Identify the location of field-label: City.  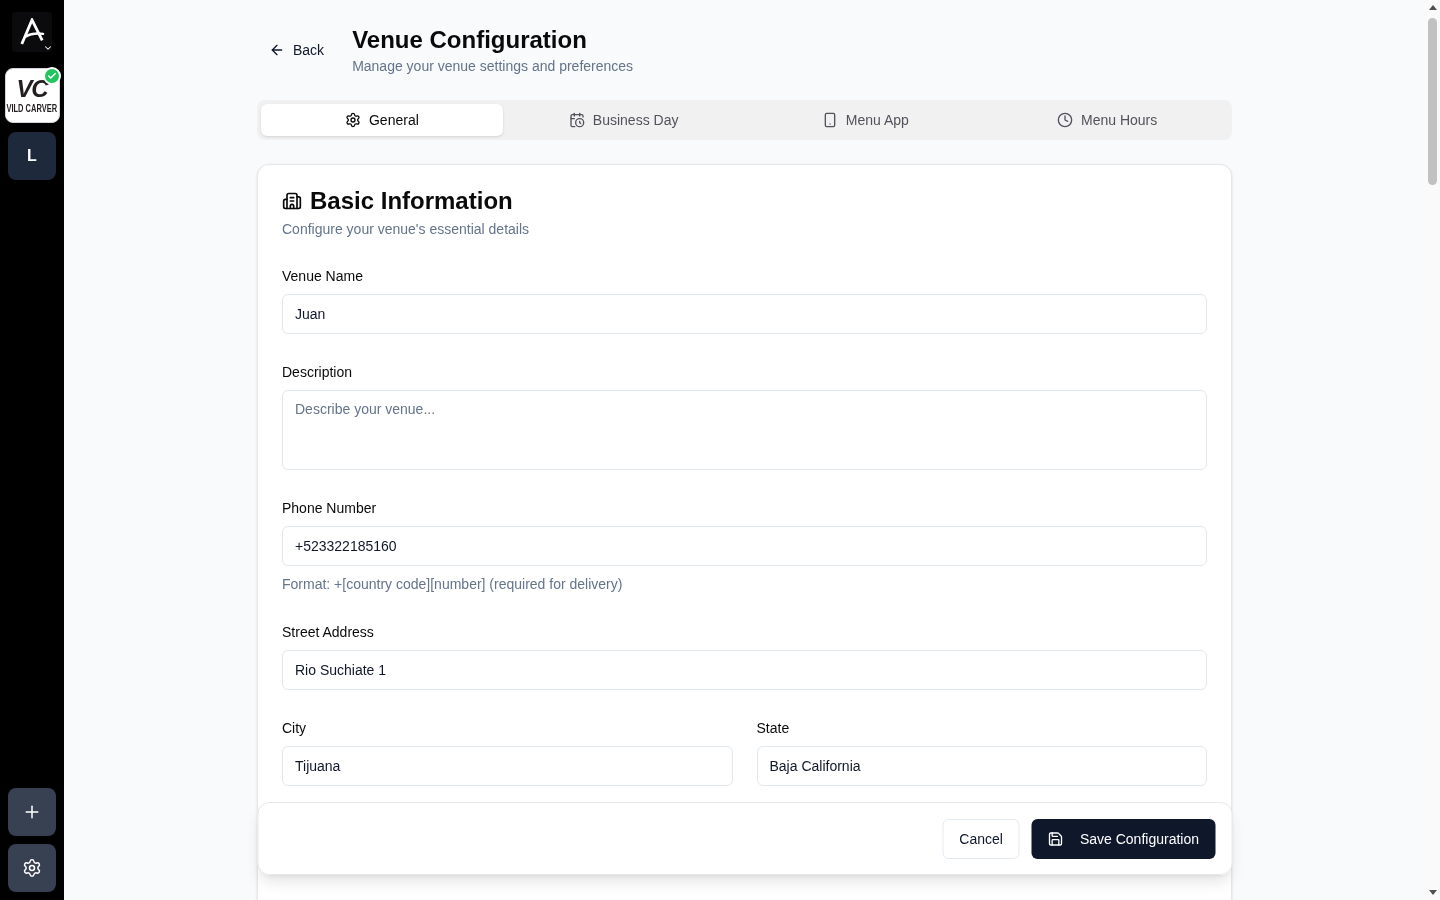
(295, 728).